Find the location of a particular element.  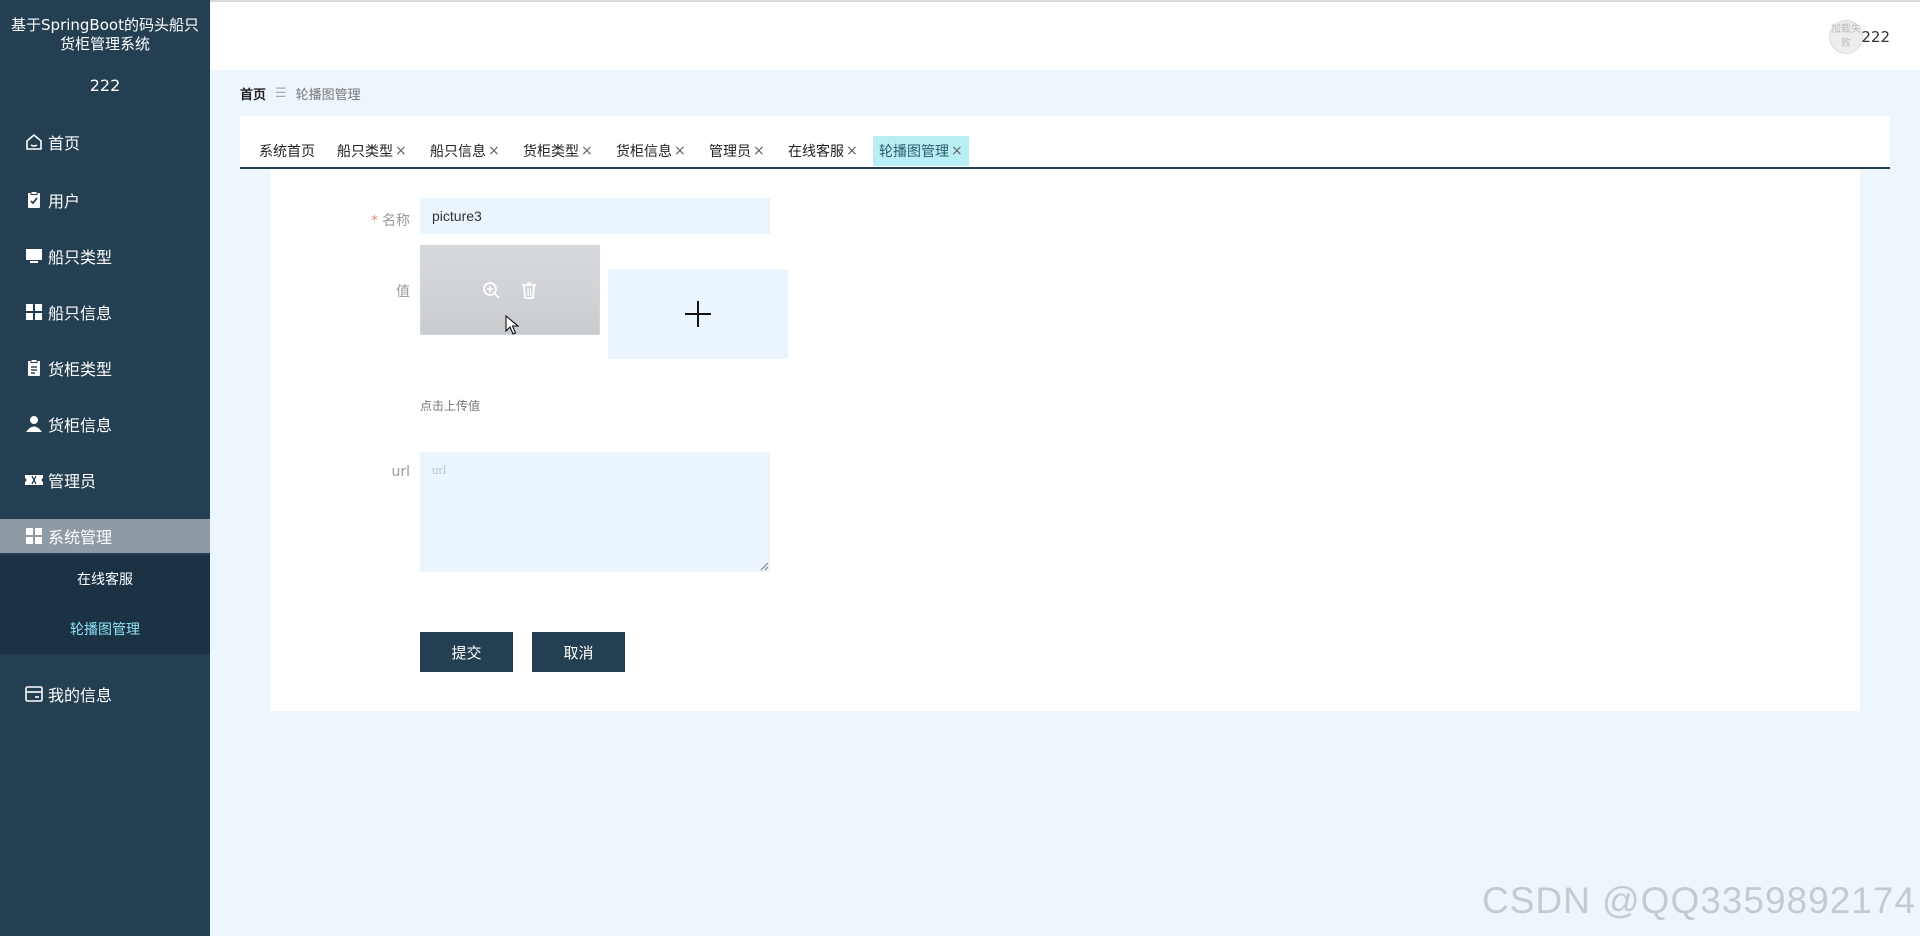

sidebar-item-ship-info: 船只信息 is located at coordinates (105, 312).